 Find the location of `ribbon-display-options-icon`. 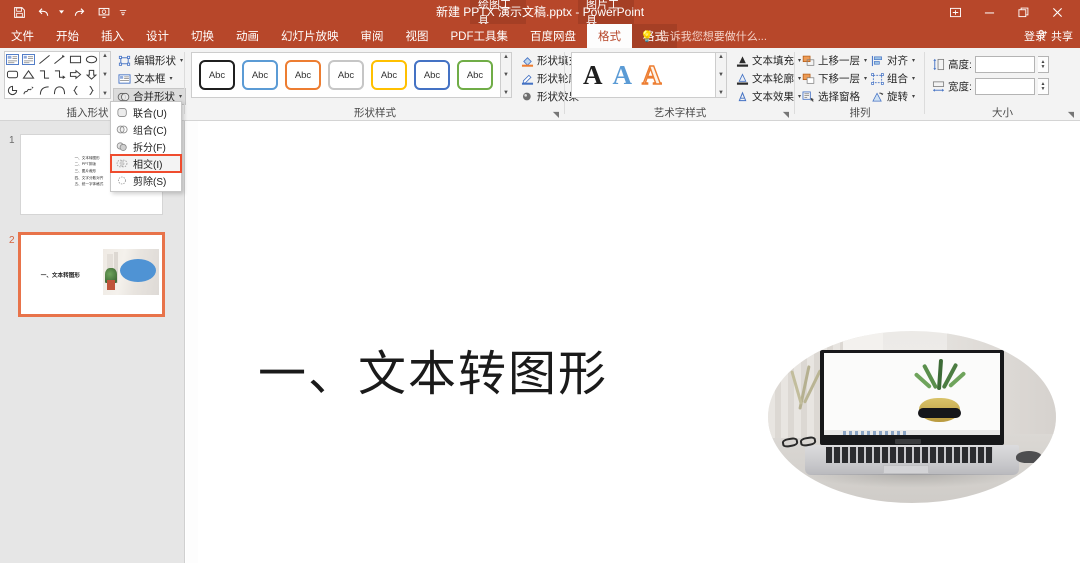

ribbon-display-options-icon is located at coordinates (955, 12).